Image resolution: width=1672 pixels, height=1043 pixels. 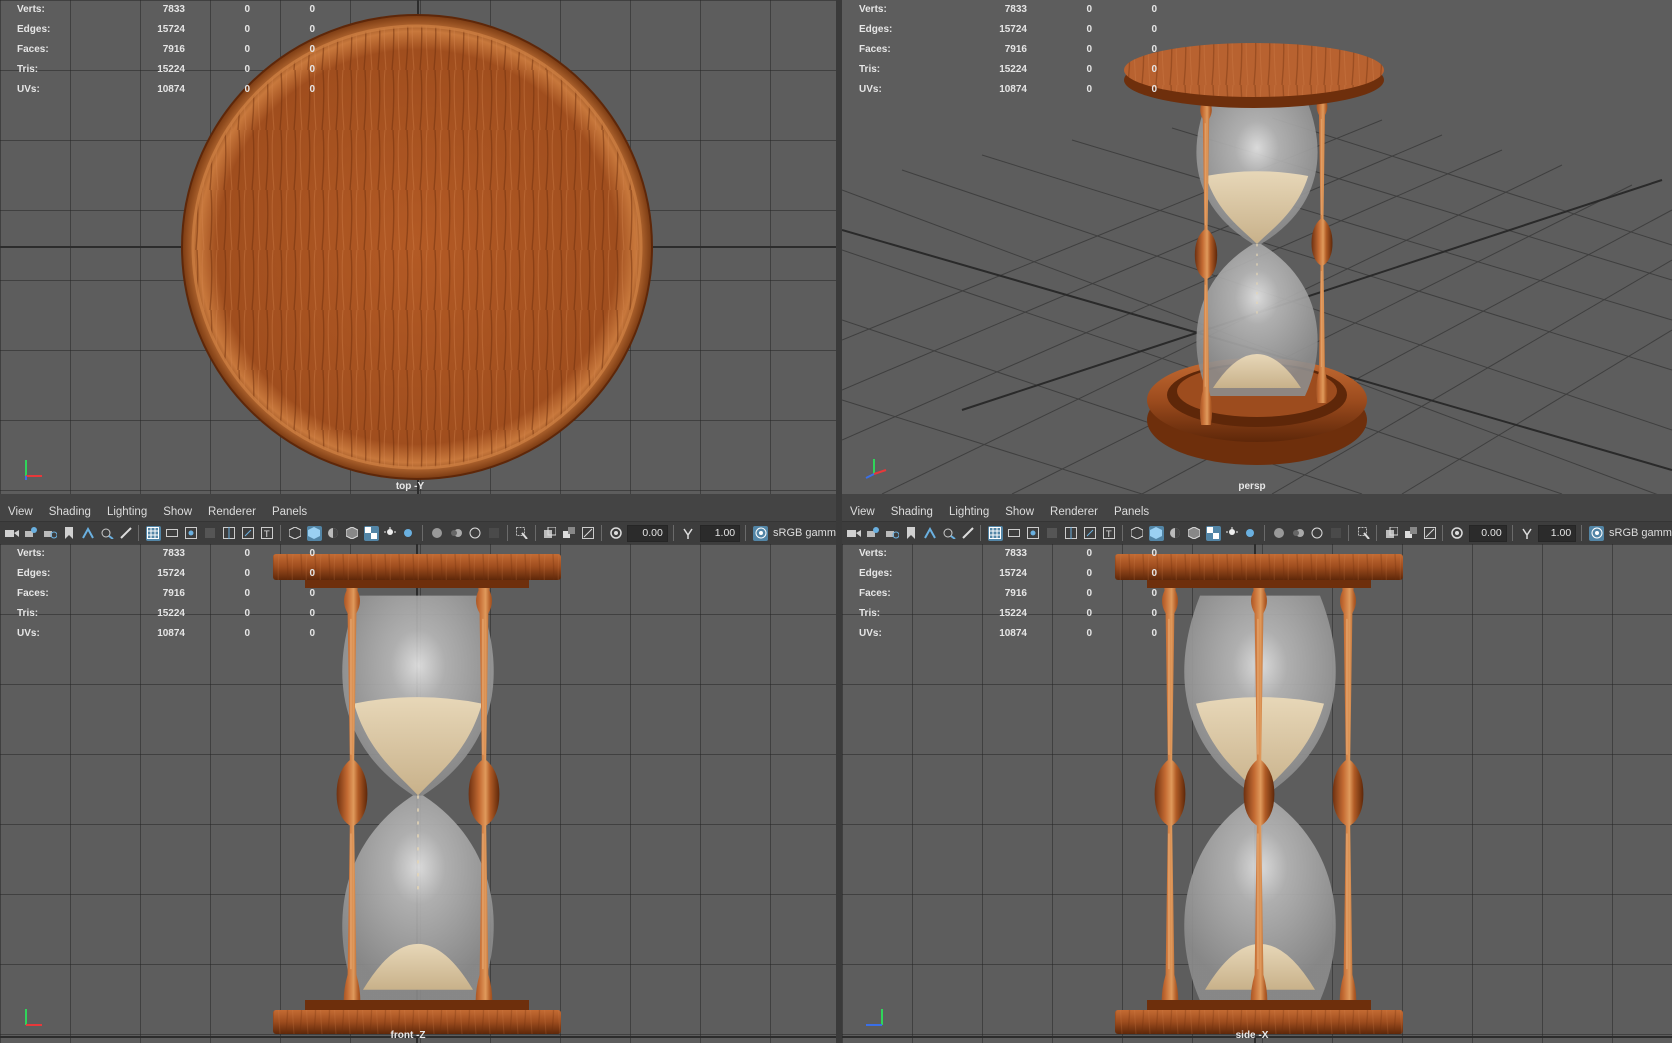 I want to click on hud-row-faces: Faces: 7916 0 0, so click(x=166, y=49).